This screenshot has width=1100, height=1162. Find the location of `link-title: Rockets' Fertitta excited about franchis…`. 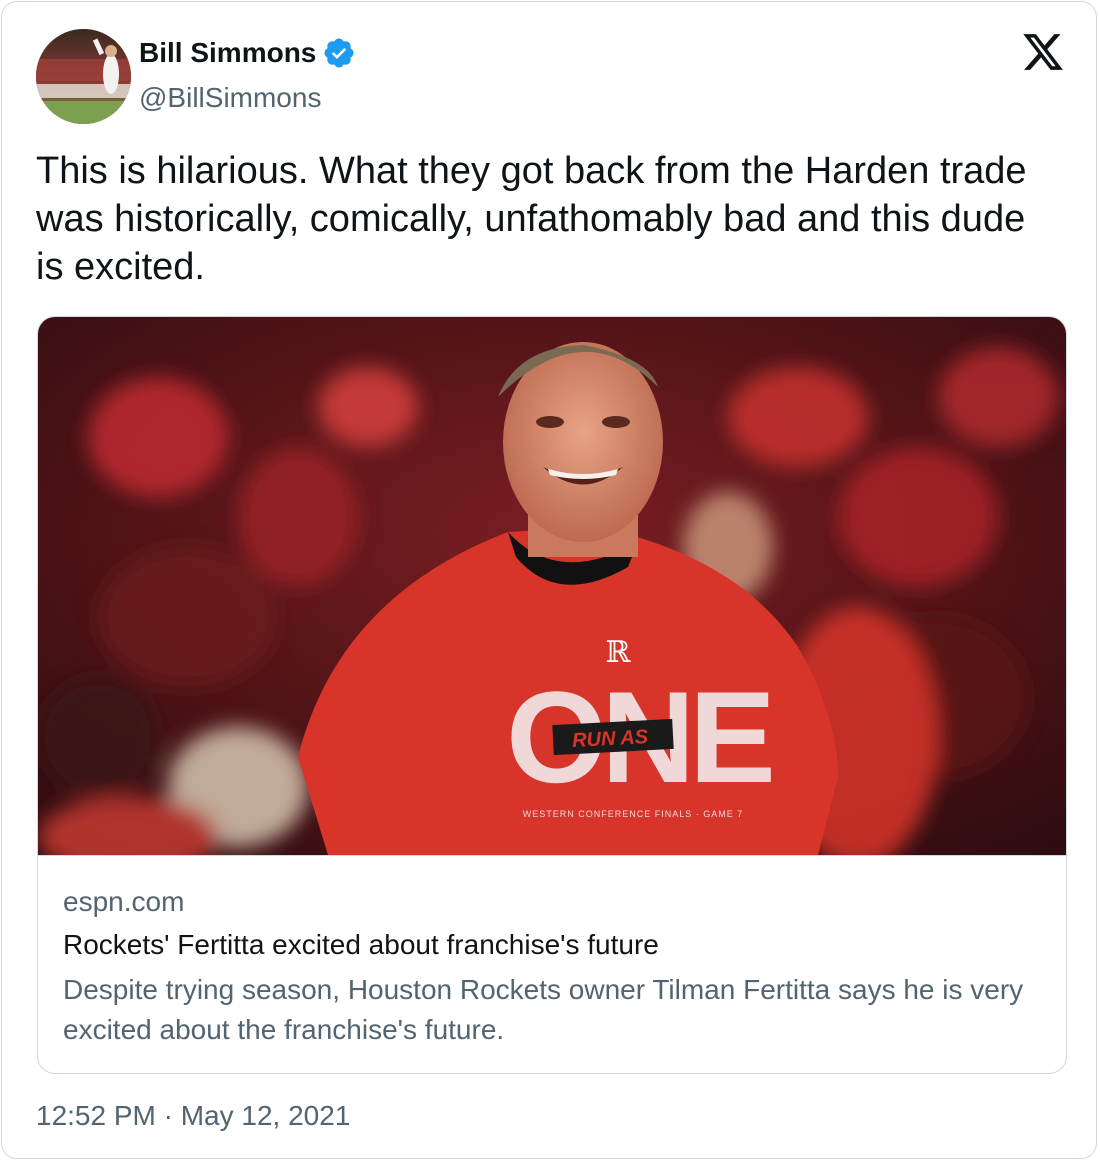

link-title: Rockets' Fertitta excited about franchis… is located at coordinates (361, 944).